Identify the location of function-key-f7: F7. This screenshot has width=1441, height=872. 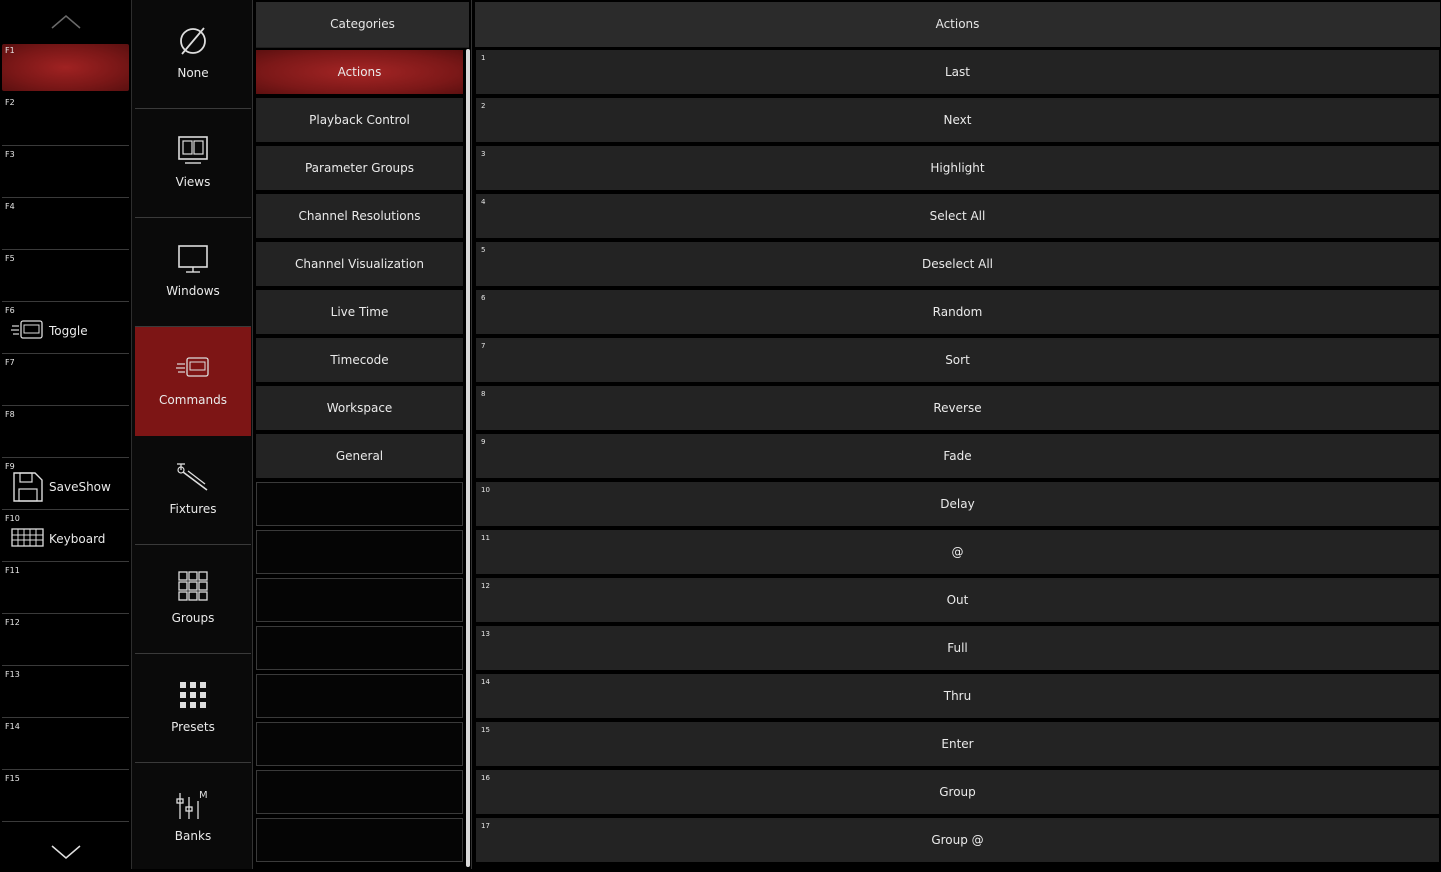
(65, 381).